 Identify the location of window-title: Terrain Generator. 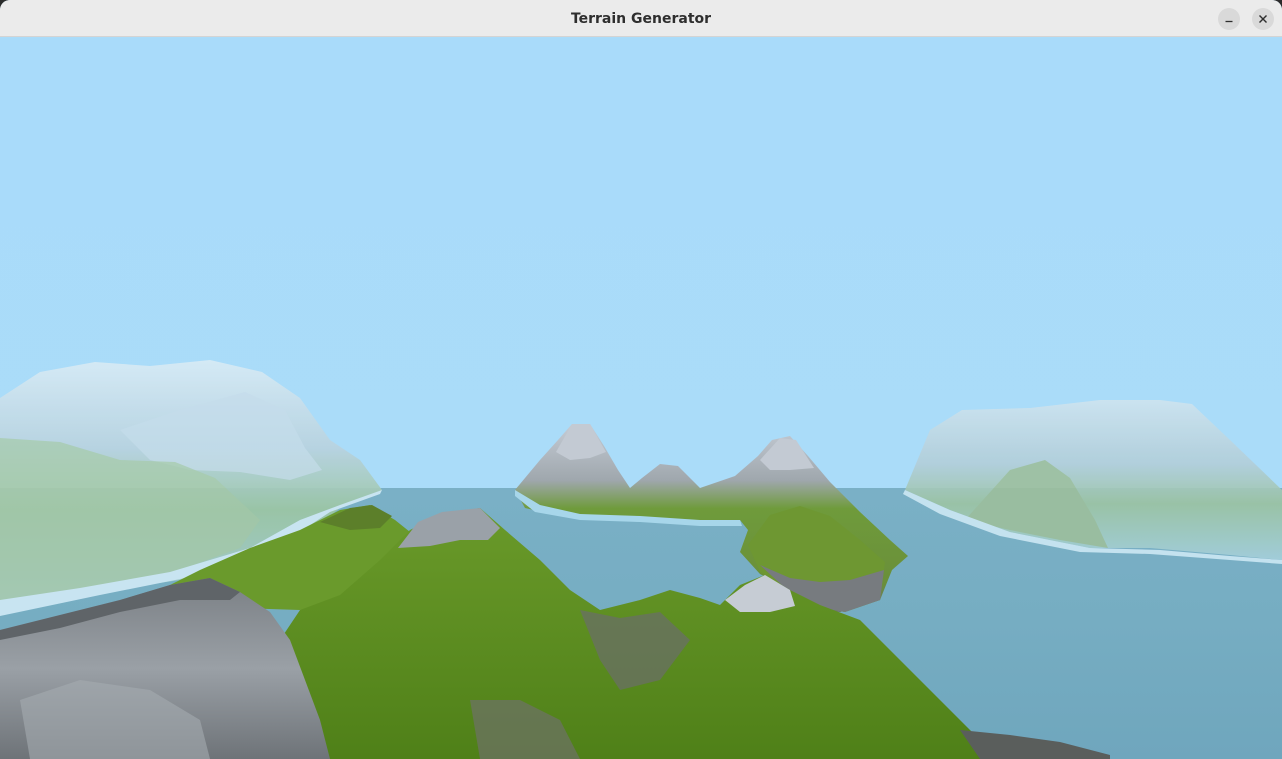
(641, 19).